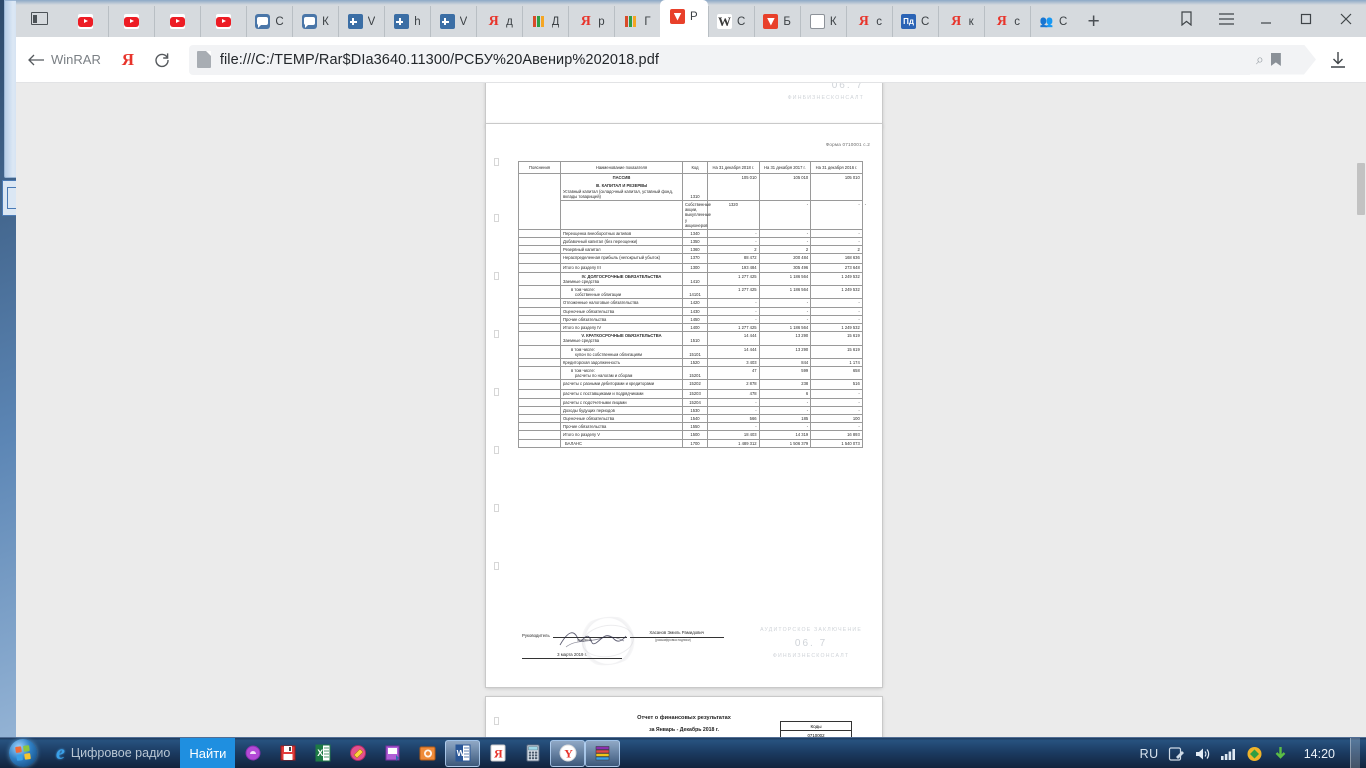  Describe the element at coordinates (822, 21) in the screenshot. I see `tab-17: К` at that location.